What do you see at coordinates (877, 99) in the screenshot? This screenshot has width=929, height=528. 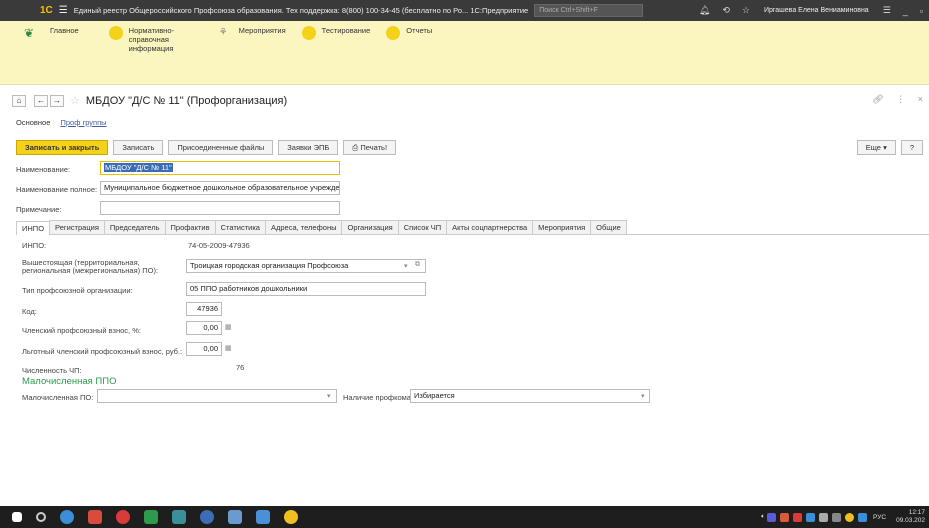 I see `link-icon: 🔗︎` at bounding box center [877, 99].